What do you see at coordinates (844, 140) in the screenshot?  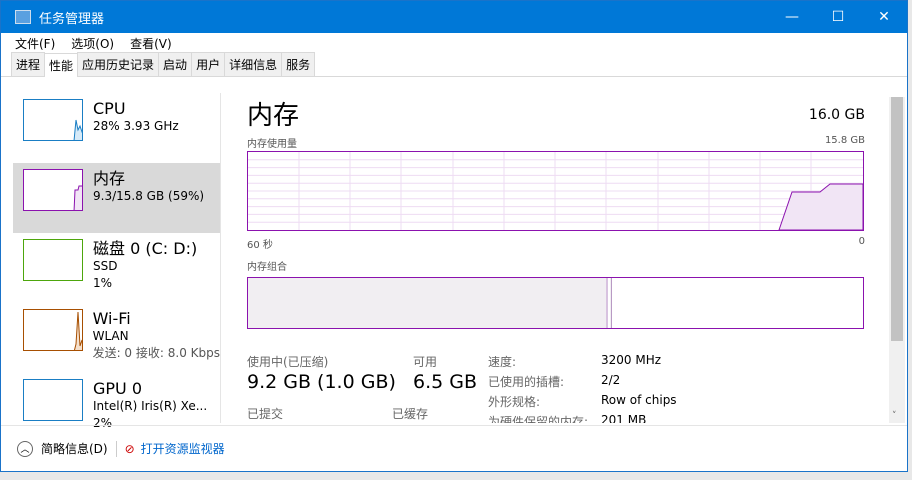 I see `usage-max: 15.8 GB` at bounding box center [844, 140].